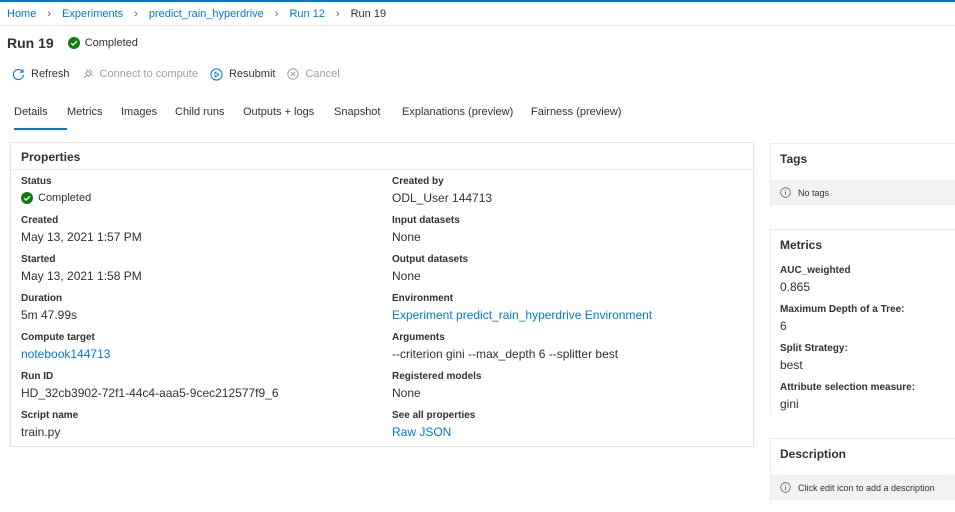 The width and height of the screenshot is (955, 512). Describe the element at coordinates (522, 432) in the screenshot. I see `raw-json-link: Raw JSON` at that location.